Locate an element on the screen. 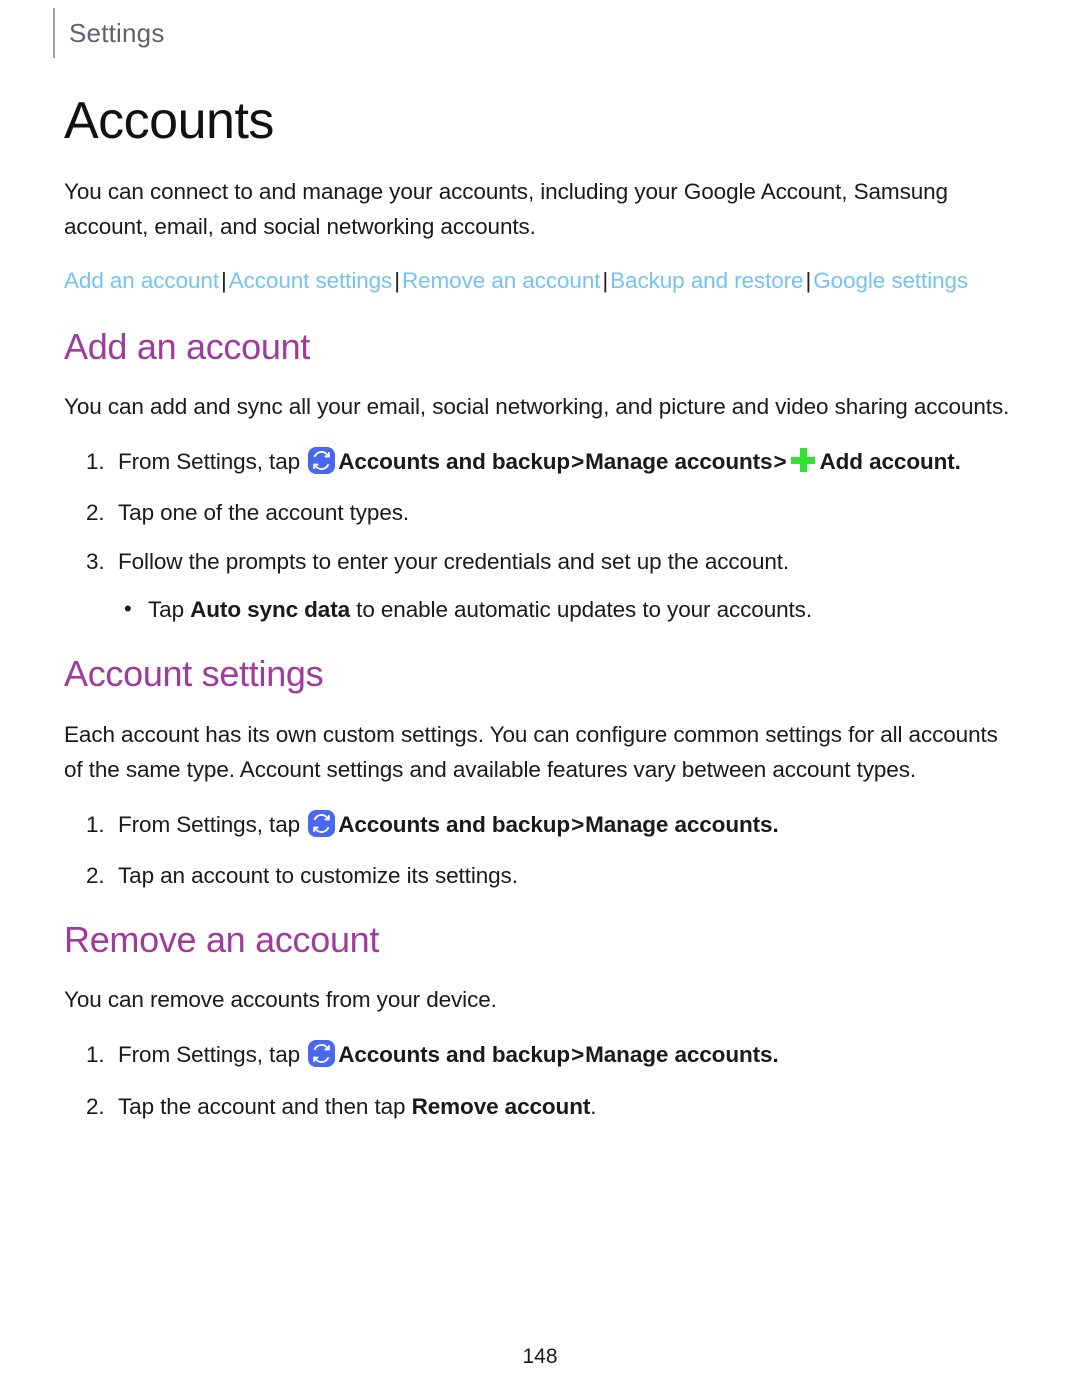 The height and width of the screenshot is (1397, 1080). link-google-settings: Google settings is located at coordinates (890, 280).